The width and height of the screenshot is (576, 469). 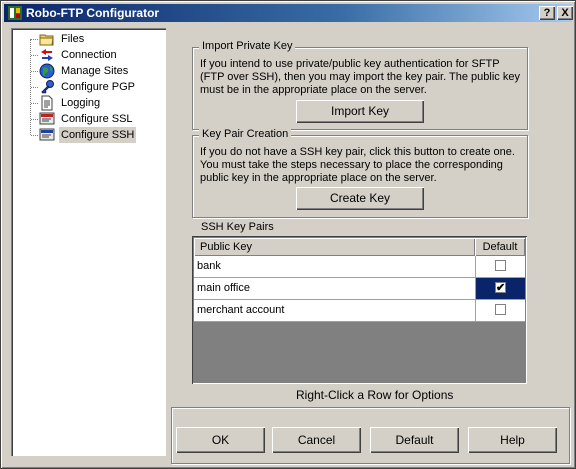 I want to click on tree-item-label: Configure SSL, so click(x=97, y=119).